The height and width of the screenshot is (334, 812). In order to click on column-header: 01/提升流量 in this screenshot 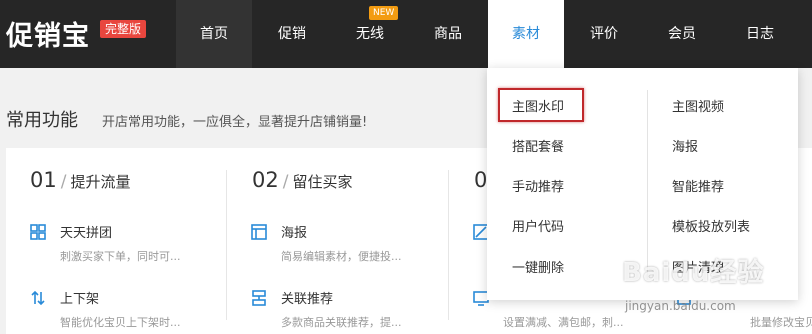, I will do `click(80, 180)`.